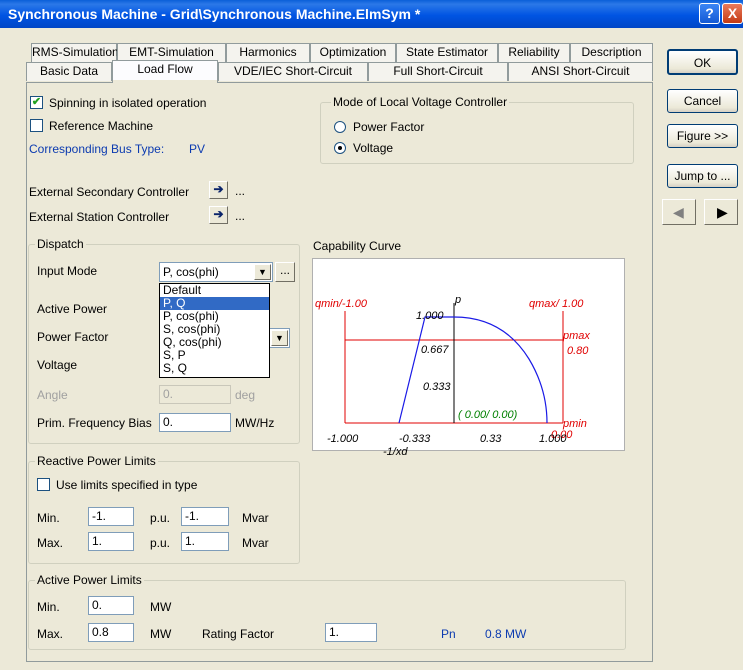 The width and height of the screenshot is (743, 670). I want to click on previous-button: ◀, so click(679, 212).